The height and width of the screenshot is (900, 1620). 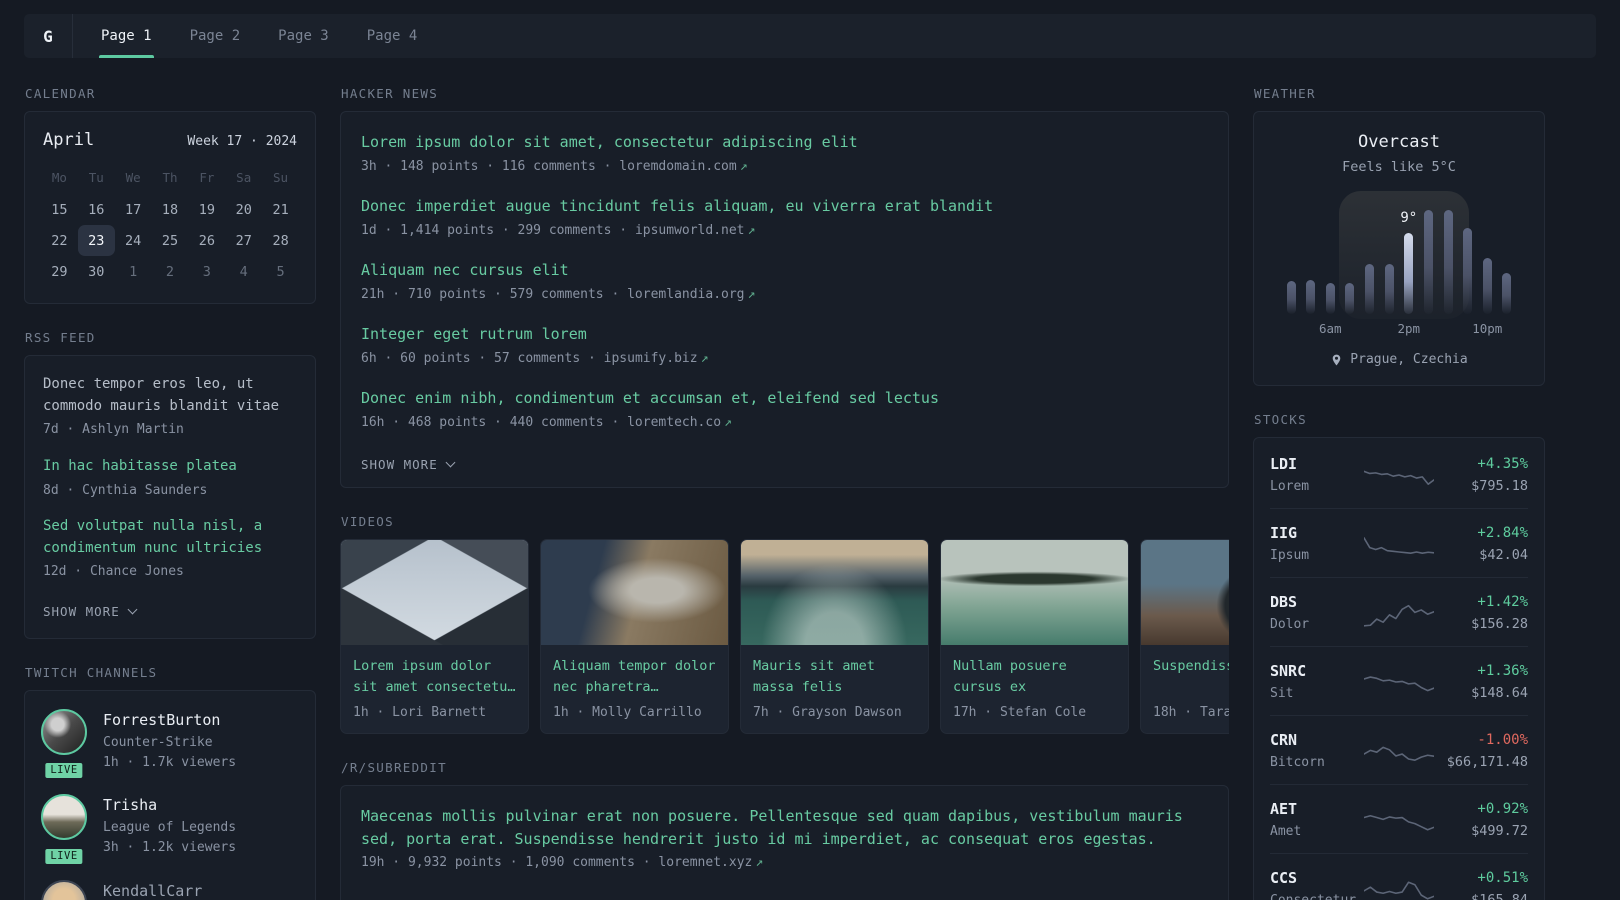 I want to click on calendar-day: 28, so click(x=280, y=240).